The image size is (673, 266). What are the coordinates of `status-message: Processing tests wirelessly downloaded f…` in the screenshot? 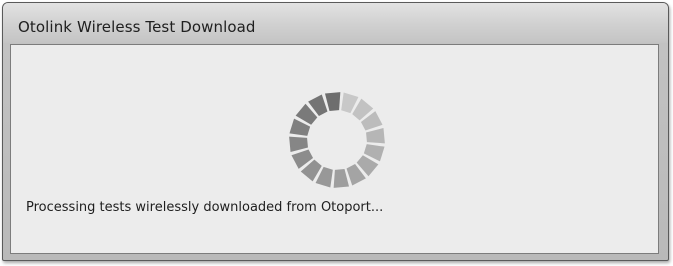 It's located at (205, 207).